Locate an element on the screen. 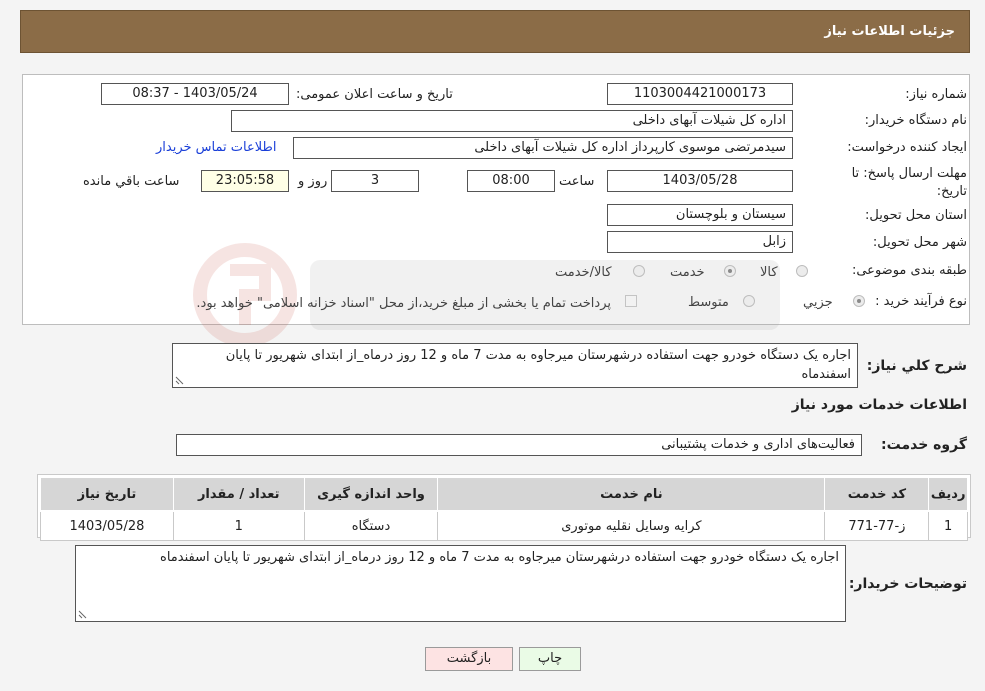  col-header-unit: واحد اندازه گیری is located at coordinates (371, 494).